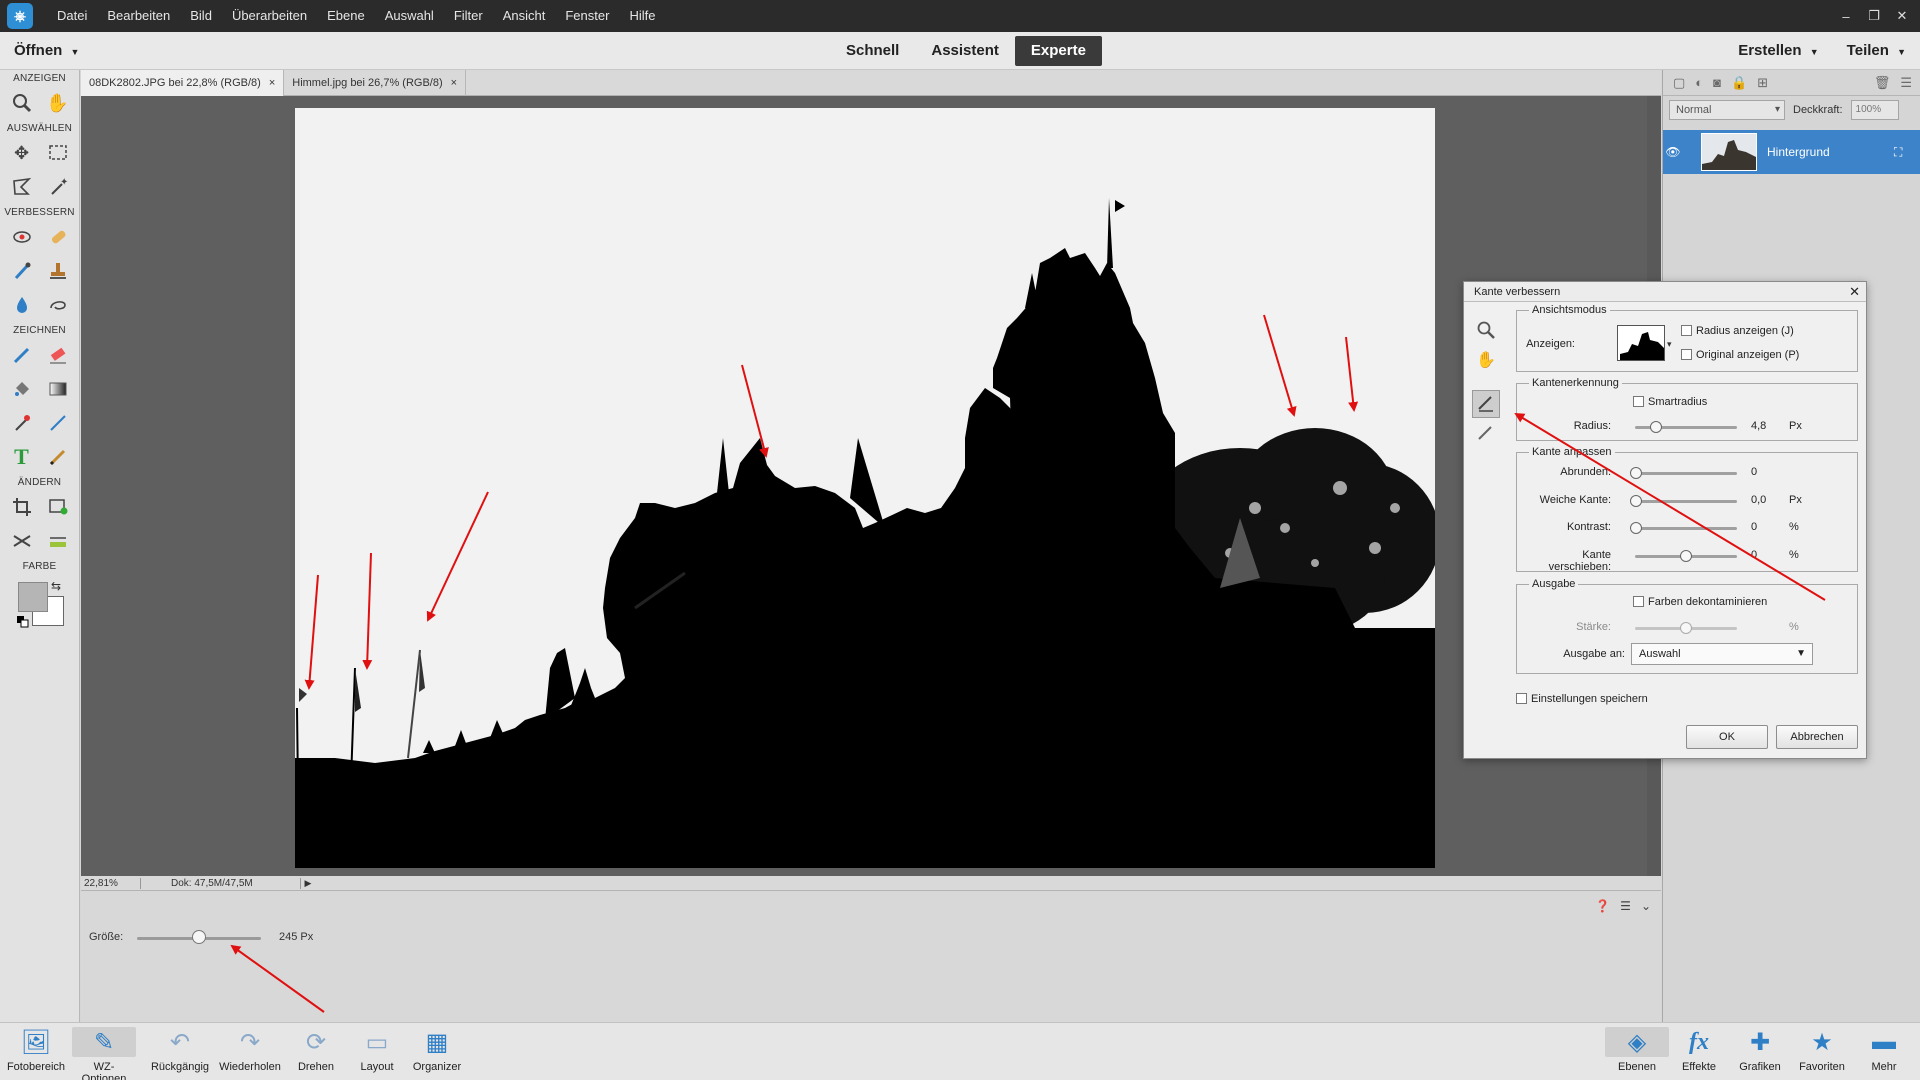  Describe the element at coordinates (1700, 602) in the screenshot. I see `decontaminate-option: Farben dekontaminieren` at that location.